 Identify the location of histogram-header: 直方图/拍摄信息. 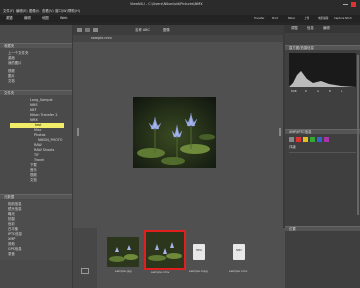
(322, 47).